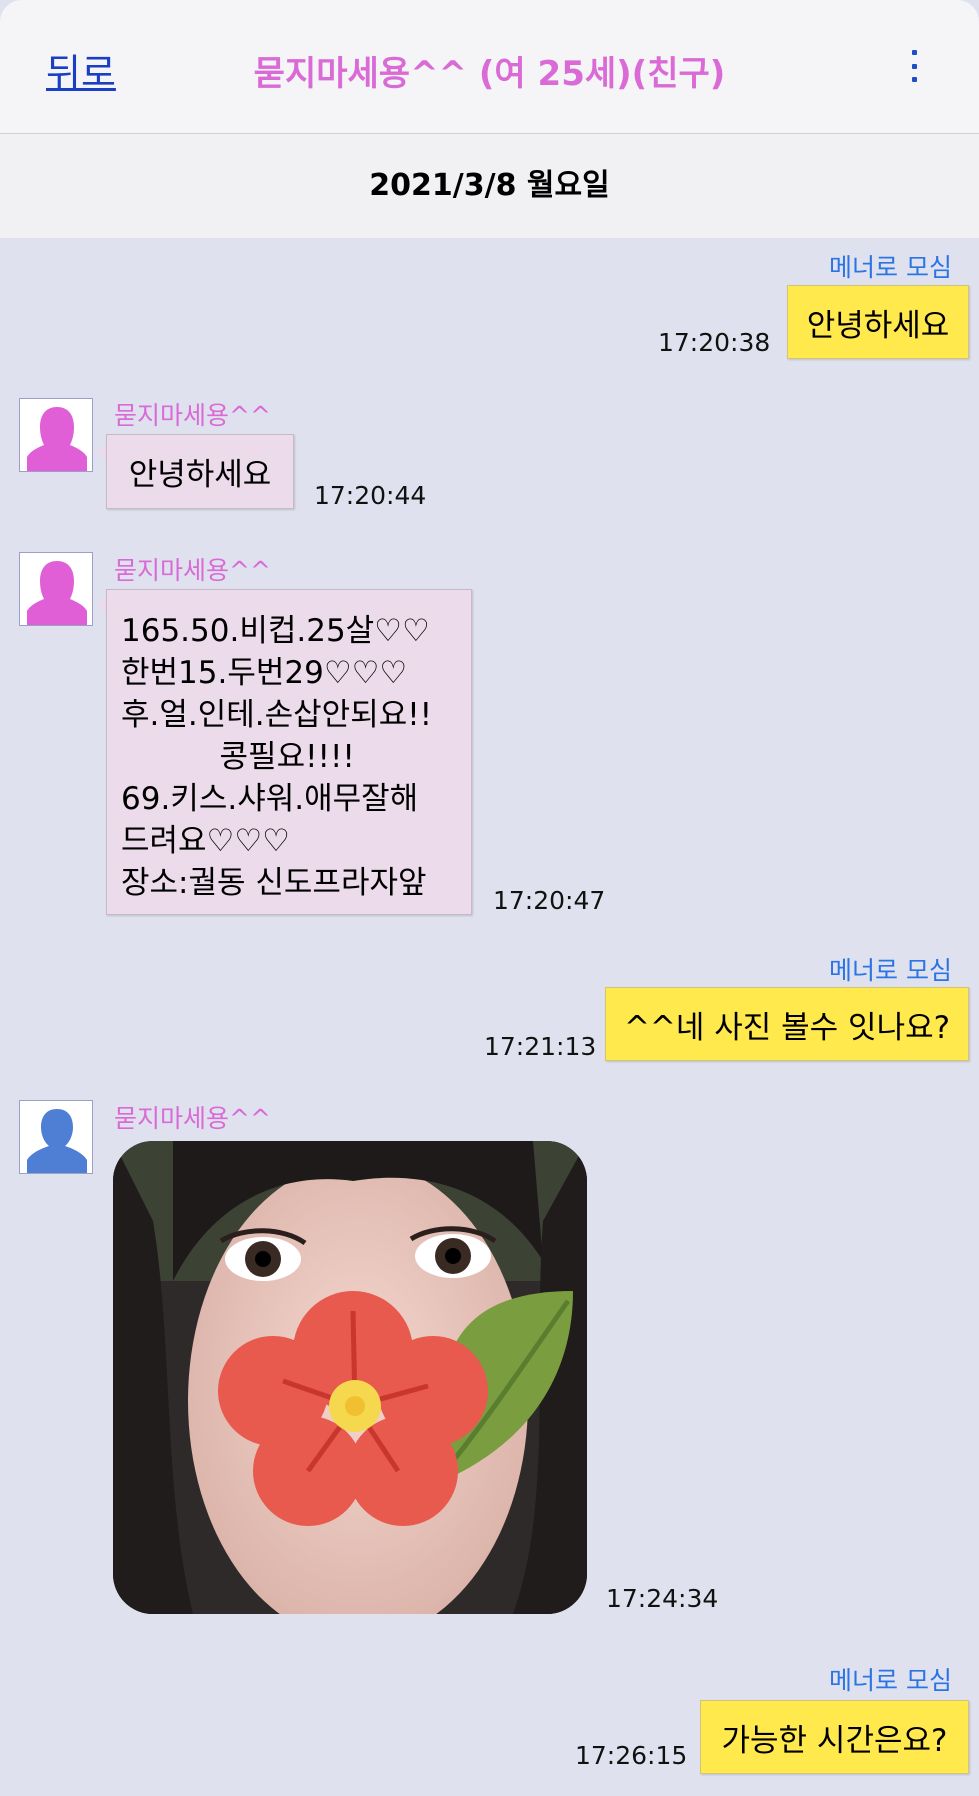 The width and height of the screenshot is (979, 1796). I want to click on chat-title: 묻지마세용^^ (여 25세)(친구), so click(489, 74).